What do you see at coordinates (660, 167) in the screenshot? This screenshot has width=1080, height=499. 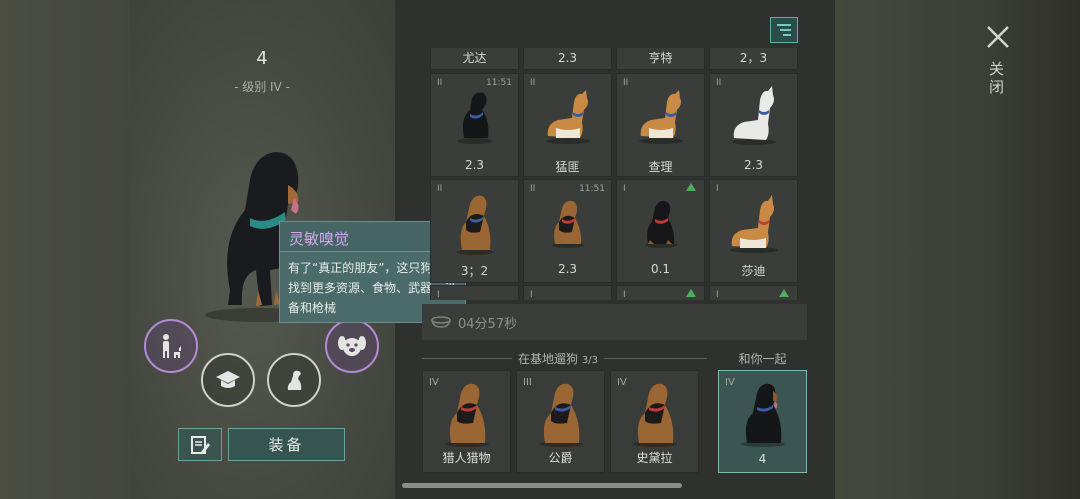 I see `dog-name: 查理` at bounding box center [660, 167].